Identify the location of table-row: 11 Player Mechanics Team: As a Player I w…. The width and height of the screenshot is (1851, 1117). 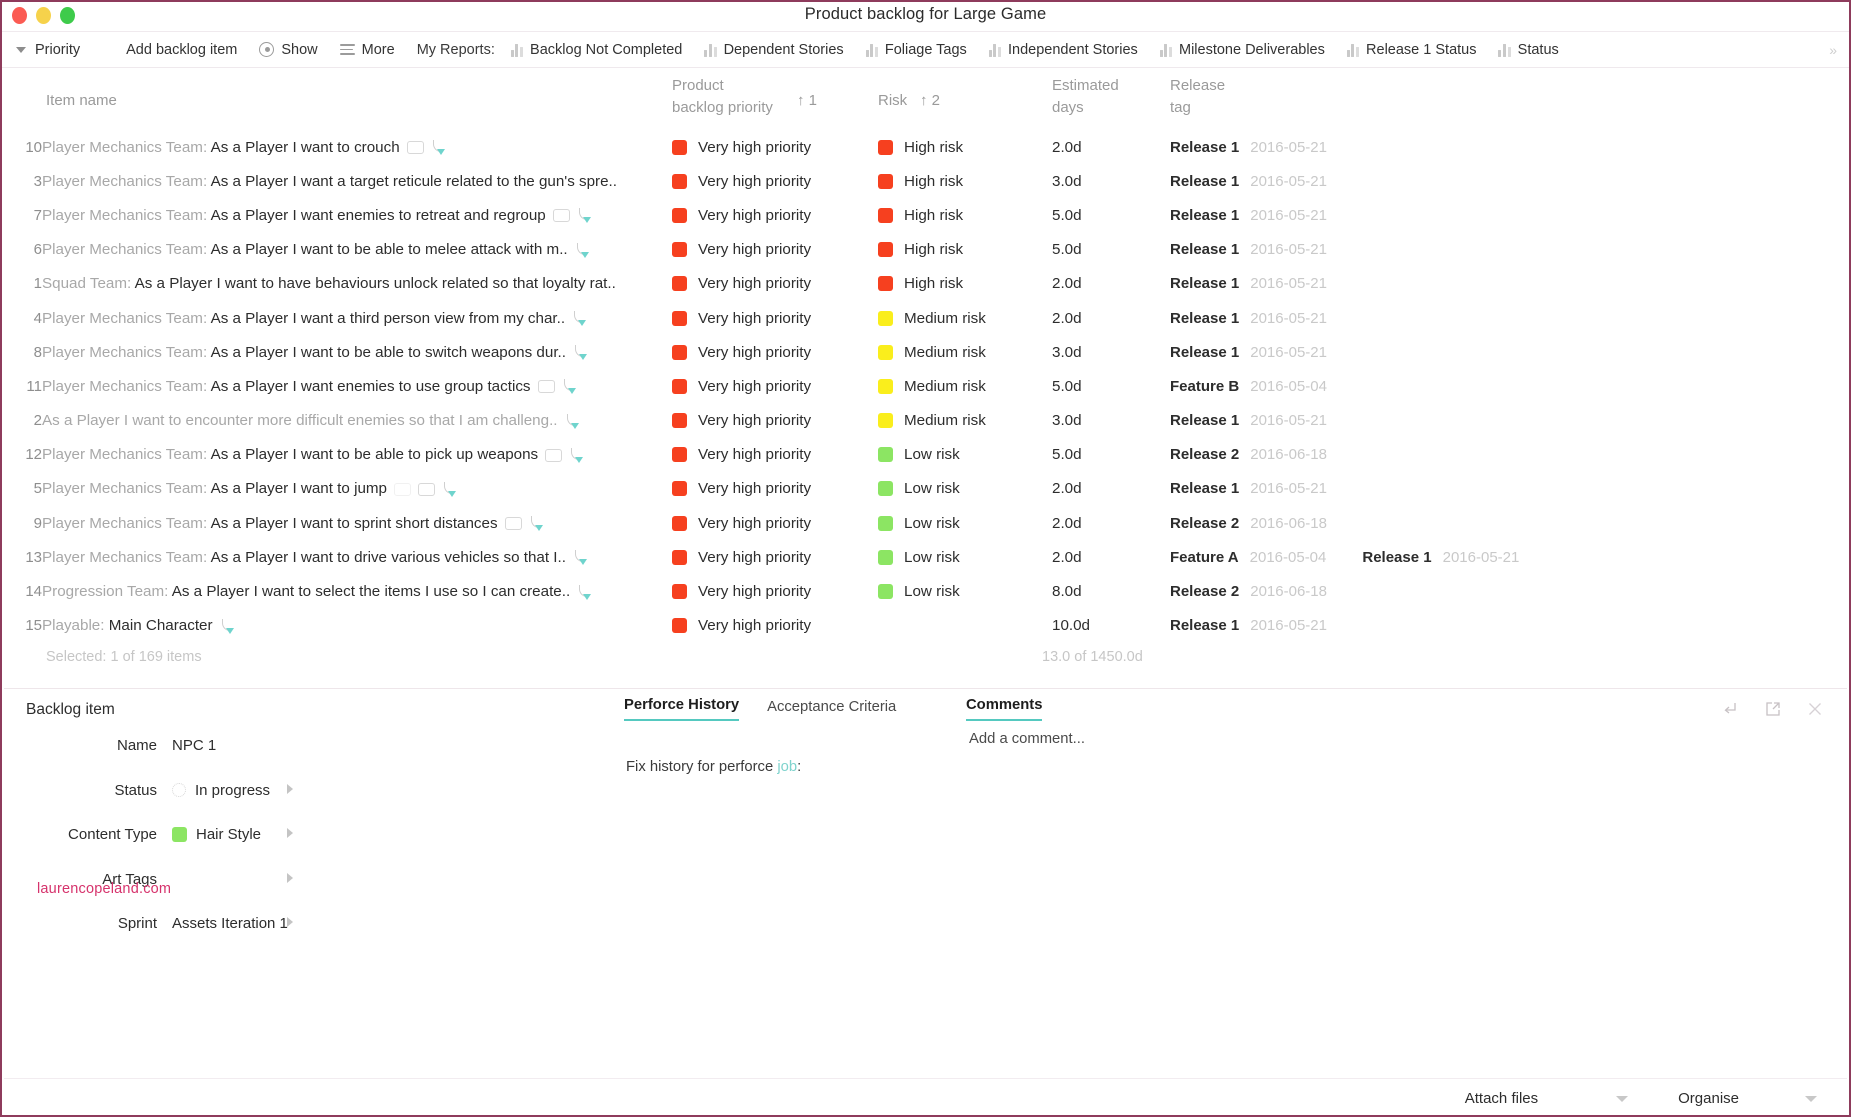
(925, 386).